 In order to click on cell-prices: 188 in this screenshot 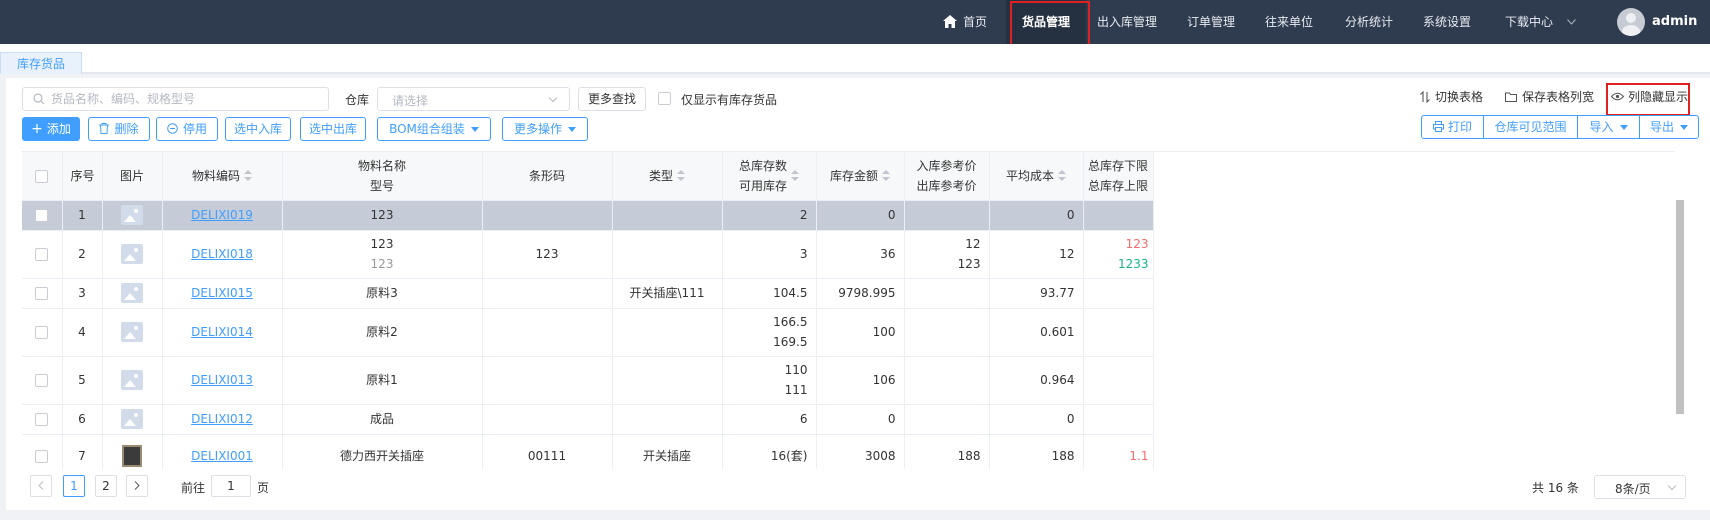, I will do `click(947, 451)`.